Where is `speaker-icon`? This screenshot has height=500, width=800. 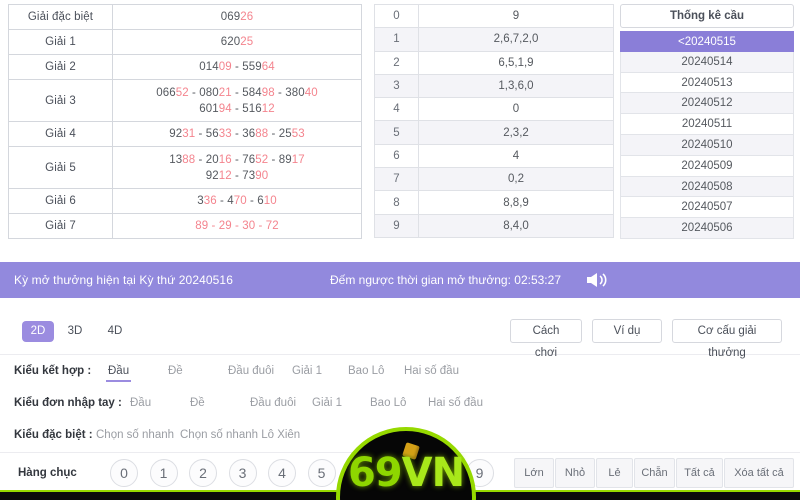 speaker-icon is located at coordinates (598, 280).